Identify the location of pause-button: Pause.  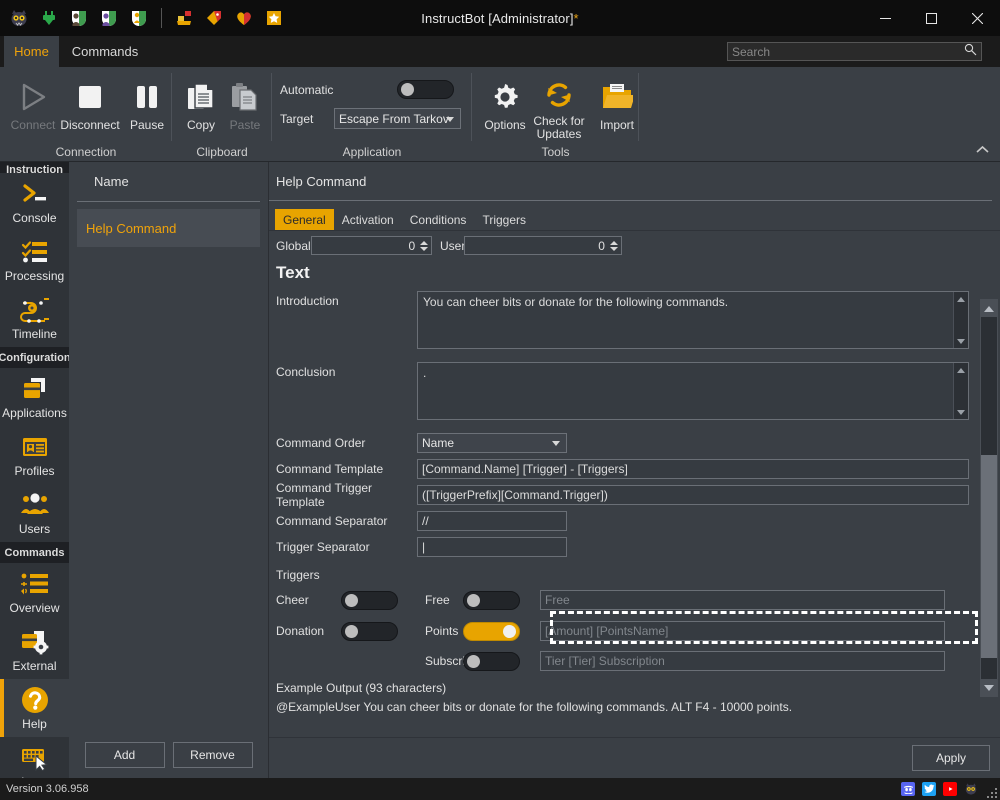
(147, 107).